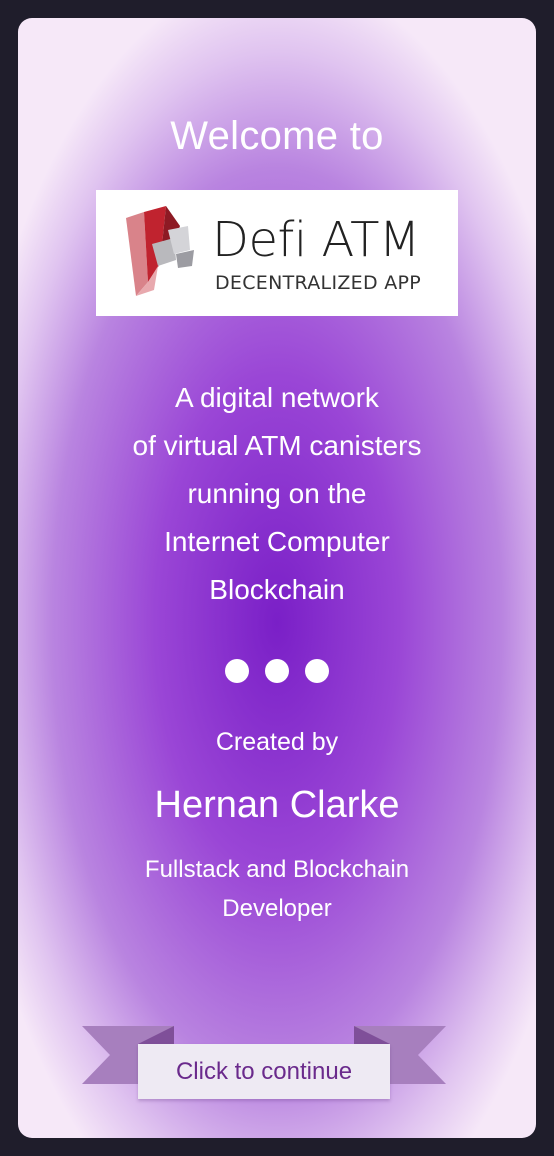  What do you see at coordinates (277, 589) in the screenshot?
I see `description-line: Blockchain` at bounding box center [277, 589].